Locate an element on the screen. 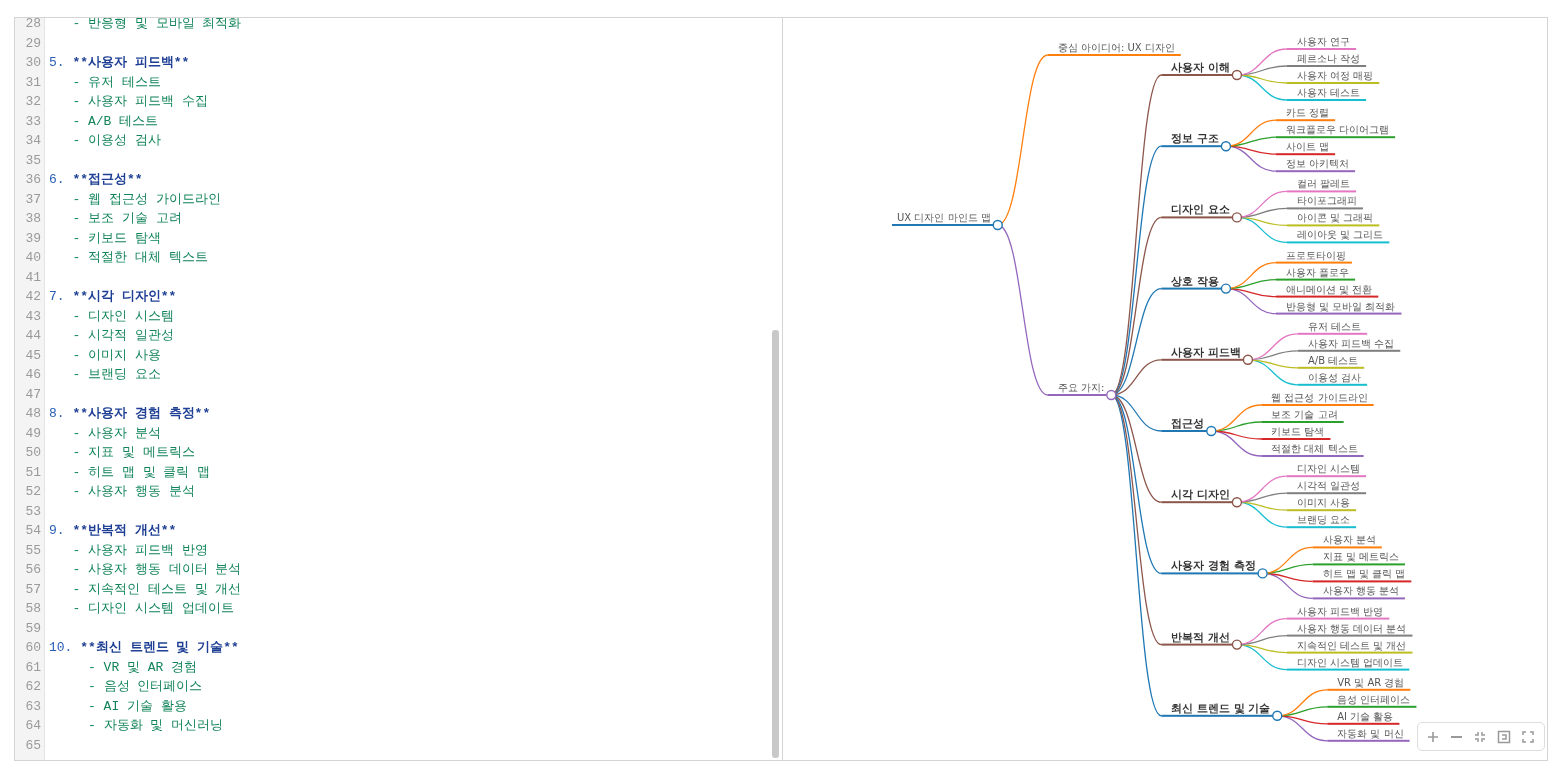 Image resolution: width=1560 pixels, height=764 pixels. node-label: 사용자 이해 is located at coordinates (1200, 67).